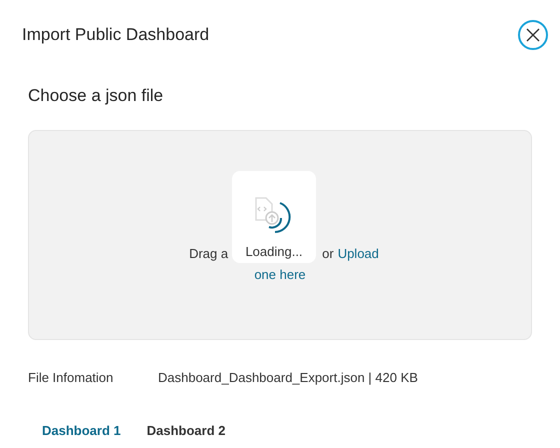 The height and width of the screenshot is (448, 560). What do you see at coordinates (186, 430) in the screenshot?
I see `dashboard-tab: Dashboard 2` at bounding box center [186, 430].